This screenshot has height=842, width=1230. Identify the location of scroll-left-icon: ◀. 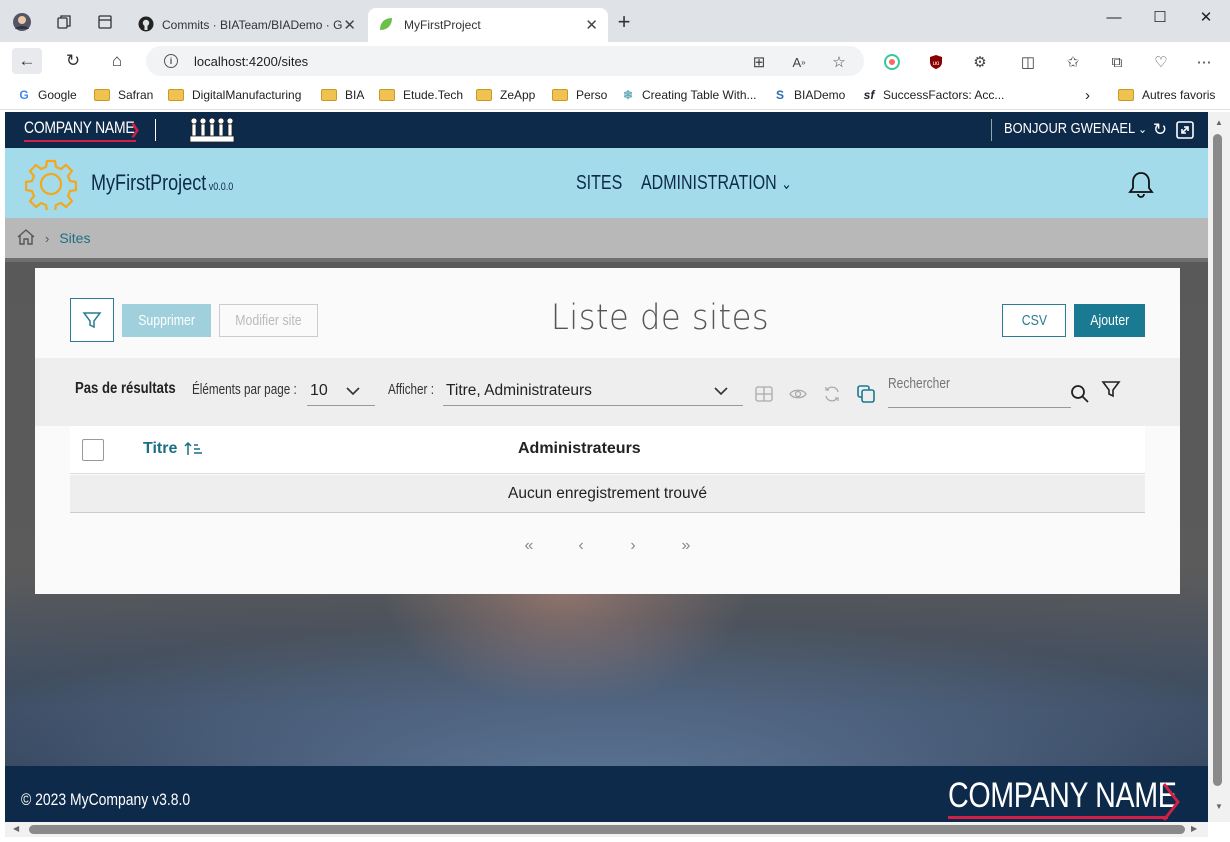
(16, 828).